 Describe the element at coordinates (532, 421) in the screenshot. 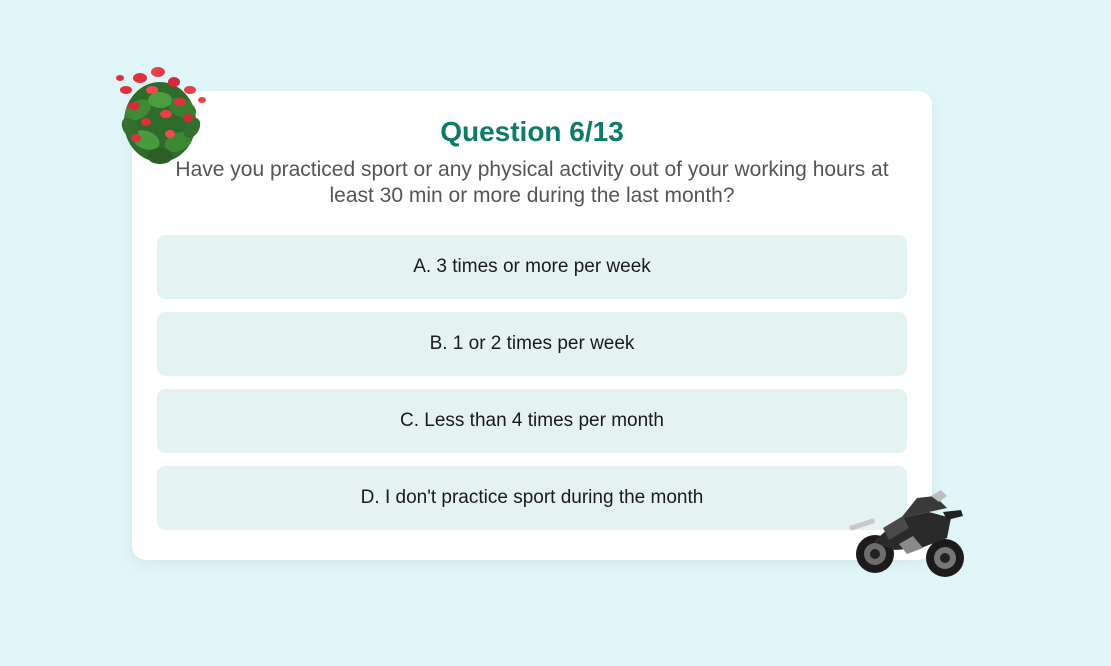

I see `answer-option-c: C. Less than 4 times per month` at that location.